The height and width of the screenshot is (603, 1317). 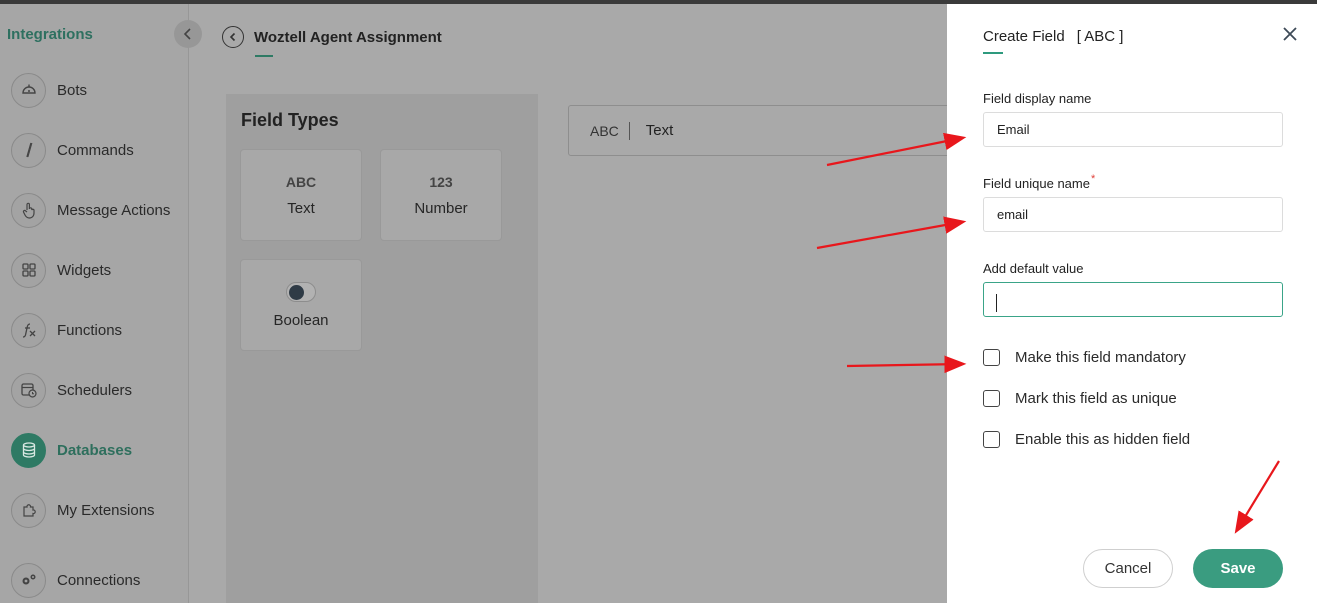 What do you see at coordinates (659, 130) in the screenshot?
I see `field-row-label: Text` at bounding box center [659, 130].